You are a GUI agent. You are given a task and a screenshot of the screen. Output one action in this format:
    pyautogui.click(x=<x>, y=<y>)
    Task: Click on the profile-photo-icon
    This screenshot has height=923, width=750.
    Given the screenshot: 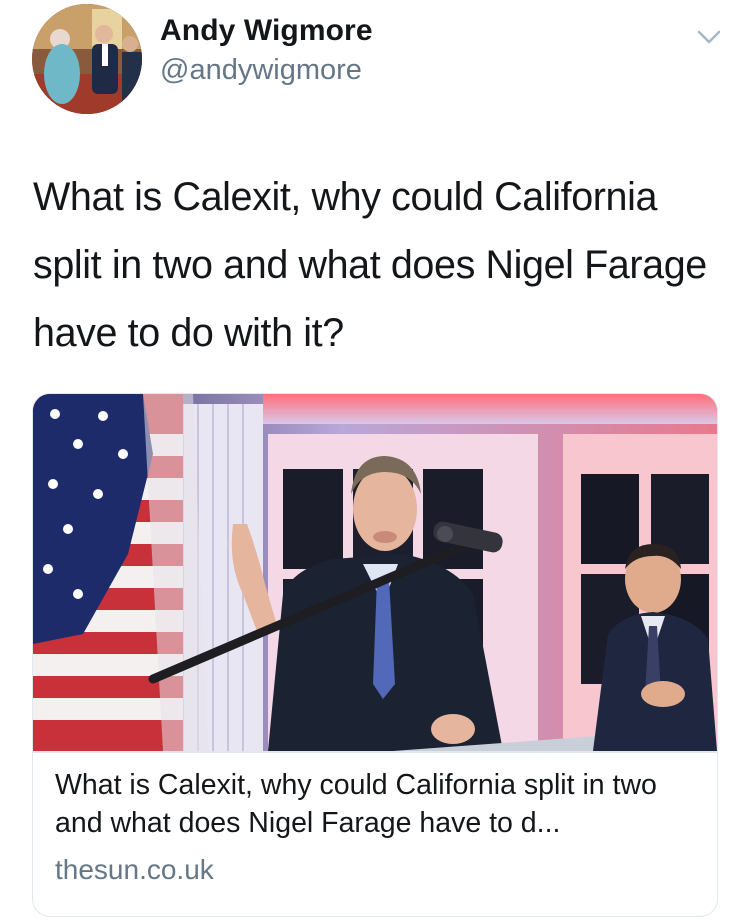 What is the action you would take?
    pyautogui.click(x=87, y=59)
    